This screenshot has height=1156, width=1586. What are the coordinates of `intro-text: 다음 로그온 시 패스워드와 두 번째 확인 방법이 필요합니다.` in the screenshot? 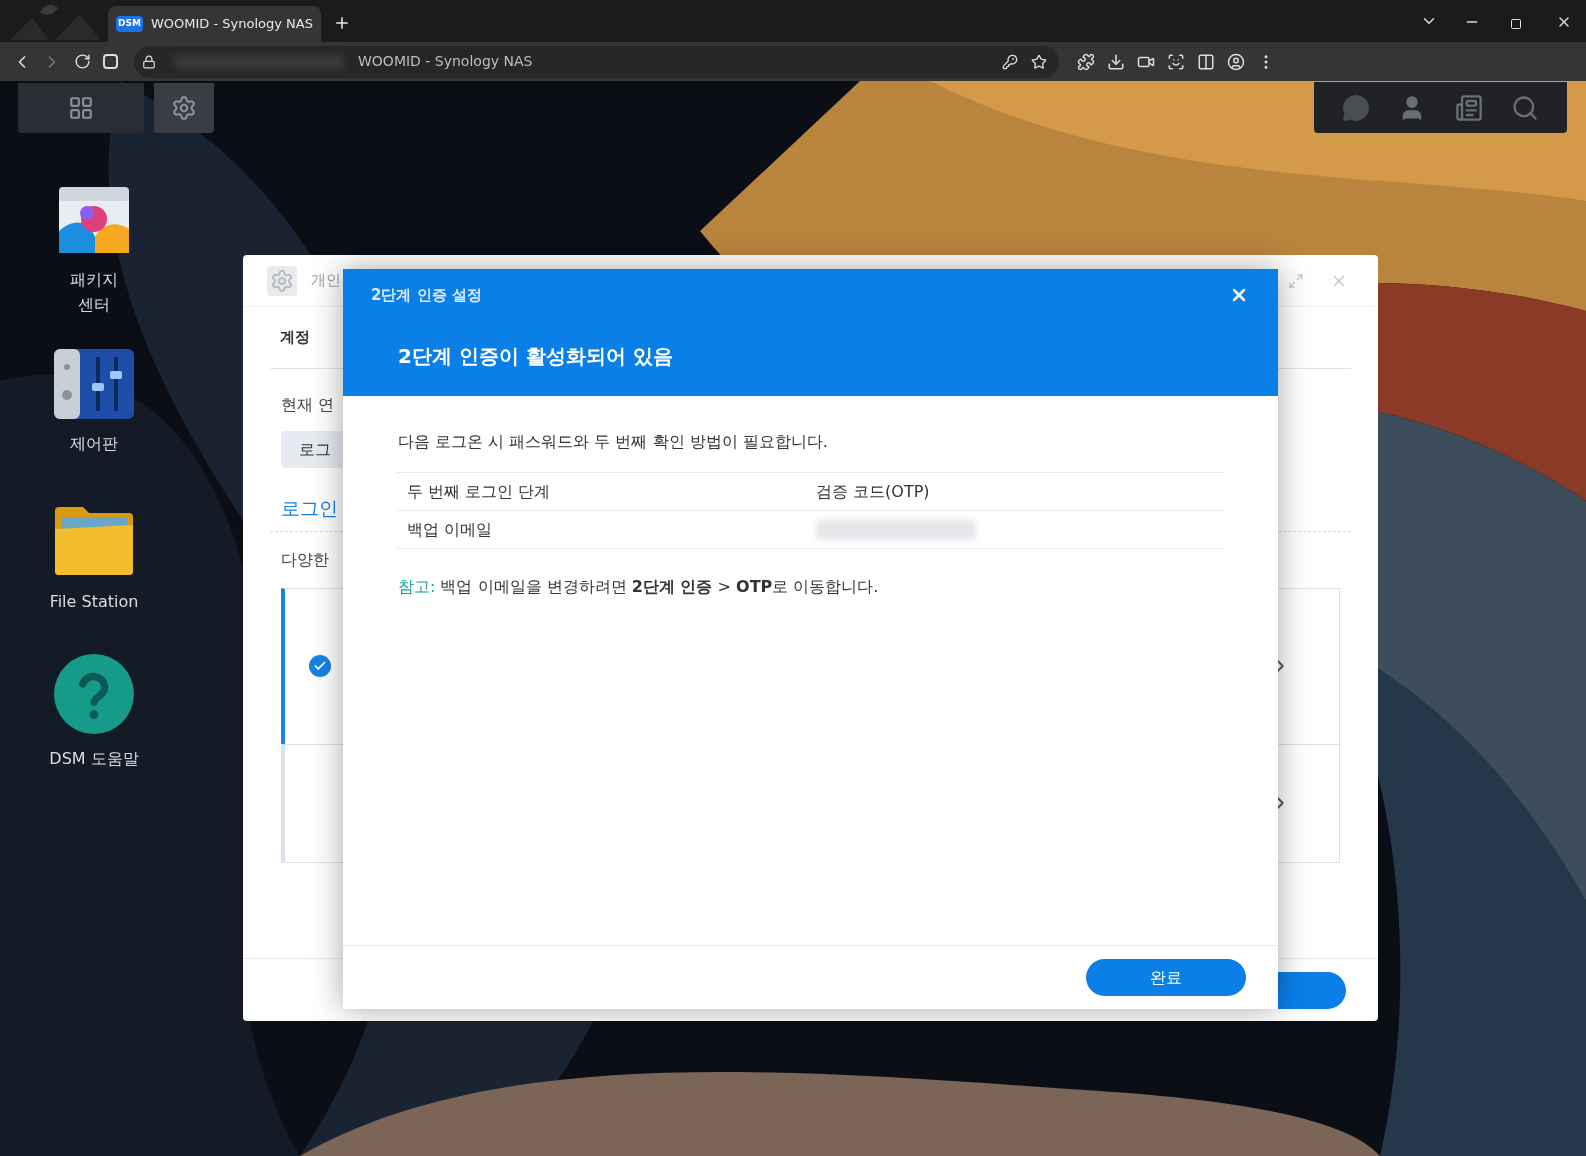 It's located at (613, 442).